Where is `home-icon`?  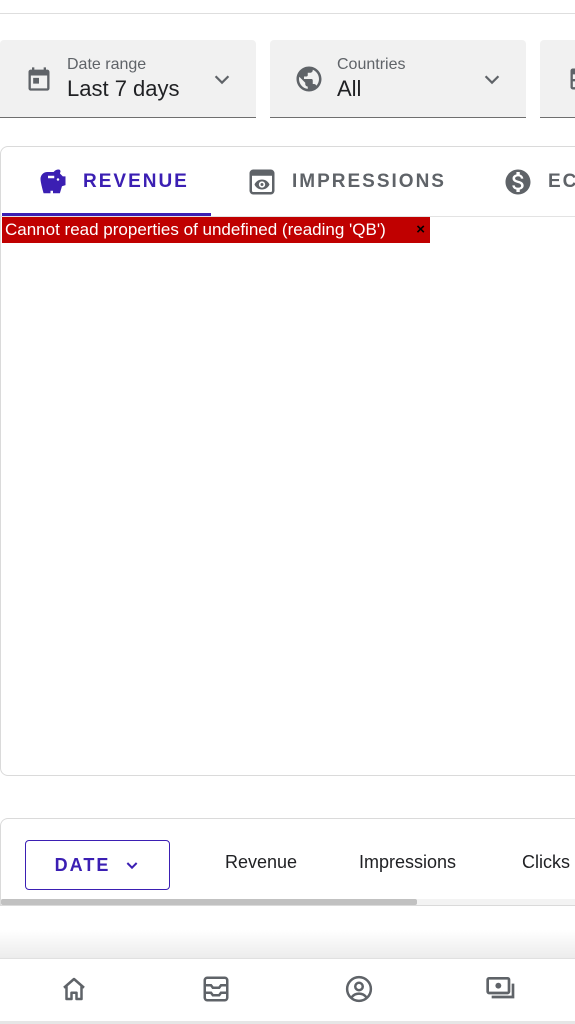 home-icon is located at coordinates (74, 991).